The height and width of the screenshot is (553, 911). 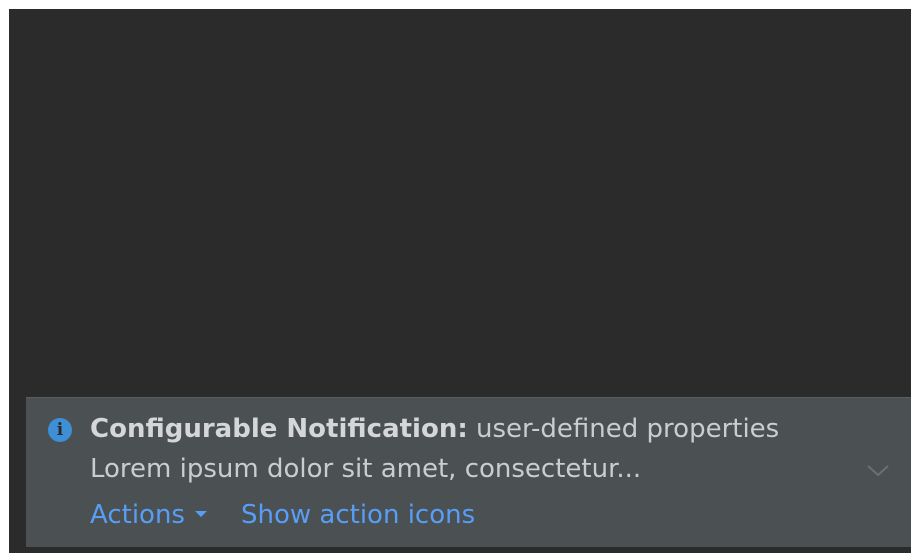 What do you see at coordinates (137, 515) in the screenshot?
I see `actions-dropdown-label: Actions` at bounding box center [137, 515].